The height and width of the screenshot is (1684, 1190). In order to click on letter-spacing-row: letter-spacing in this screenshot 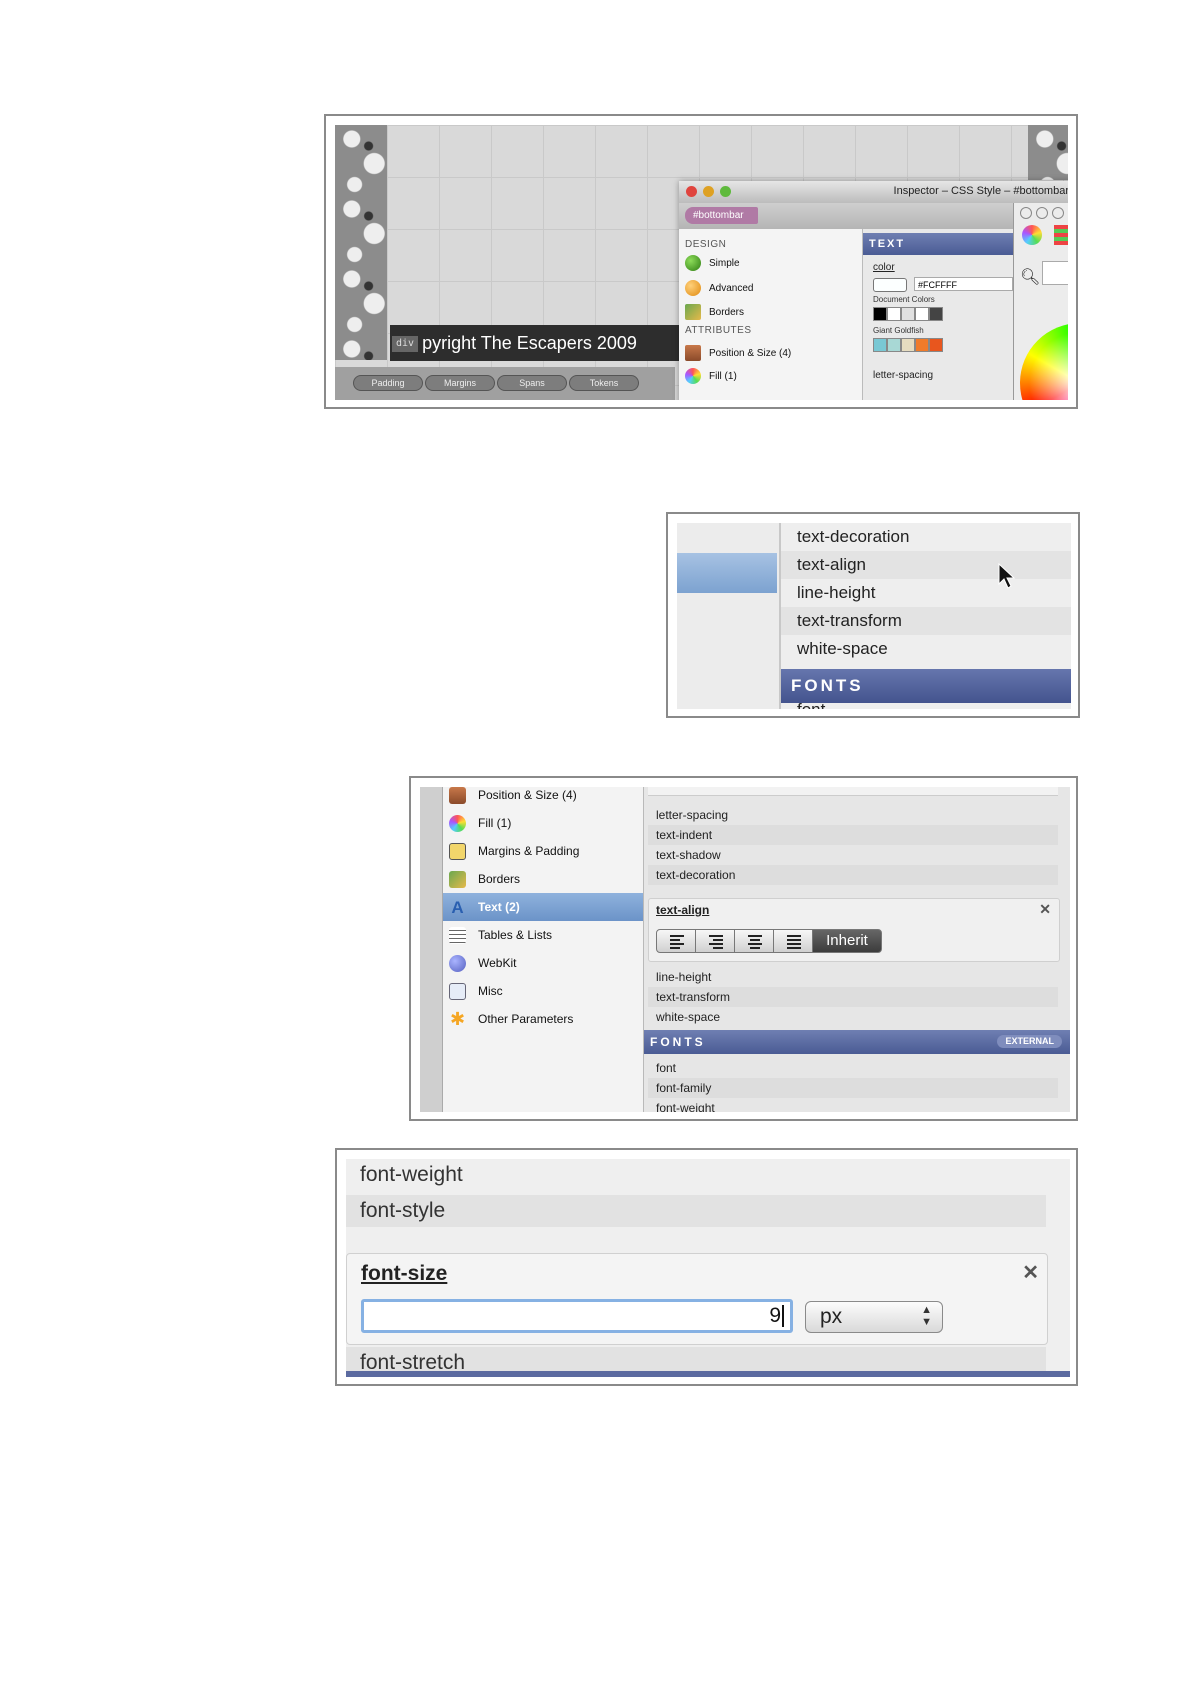, I will do `click(903, 375)`.